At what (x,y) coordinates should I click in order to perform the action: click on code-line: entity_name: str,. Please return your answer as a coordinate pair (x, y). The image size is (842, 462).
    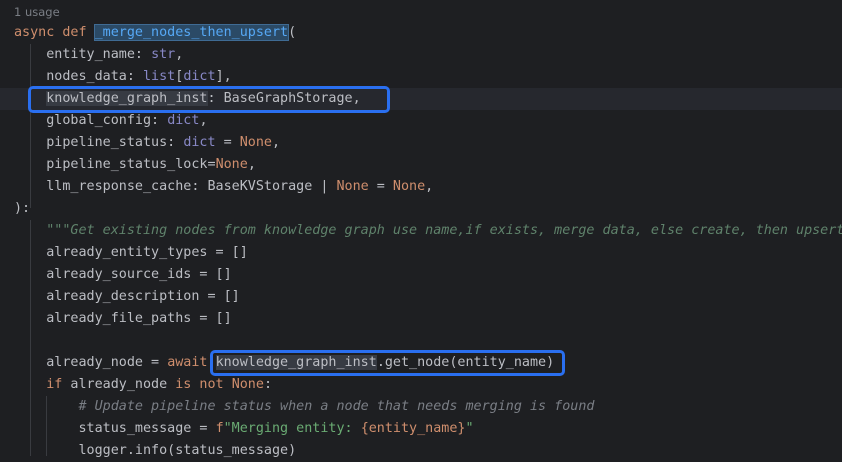
    Looking at the image, I should click on (98, 55).